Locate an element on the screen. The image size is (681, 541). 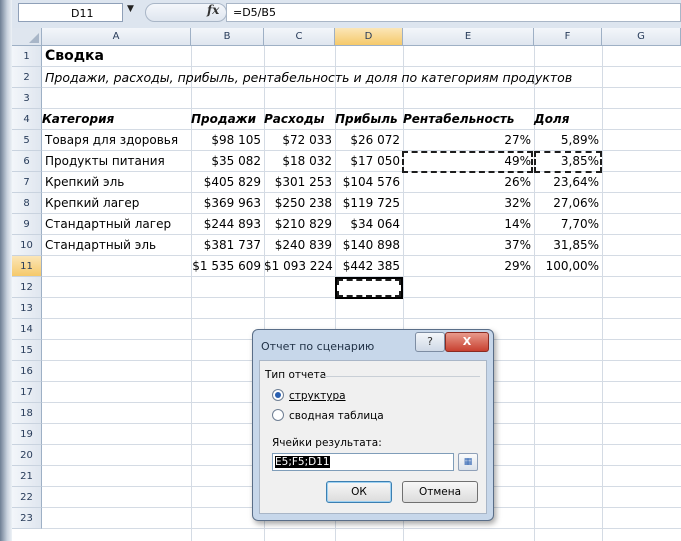
table-cell: $405 829 is located at coordinates (227, 182).